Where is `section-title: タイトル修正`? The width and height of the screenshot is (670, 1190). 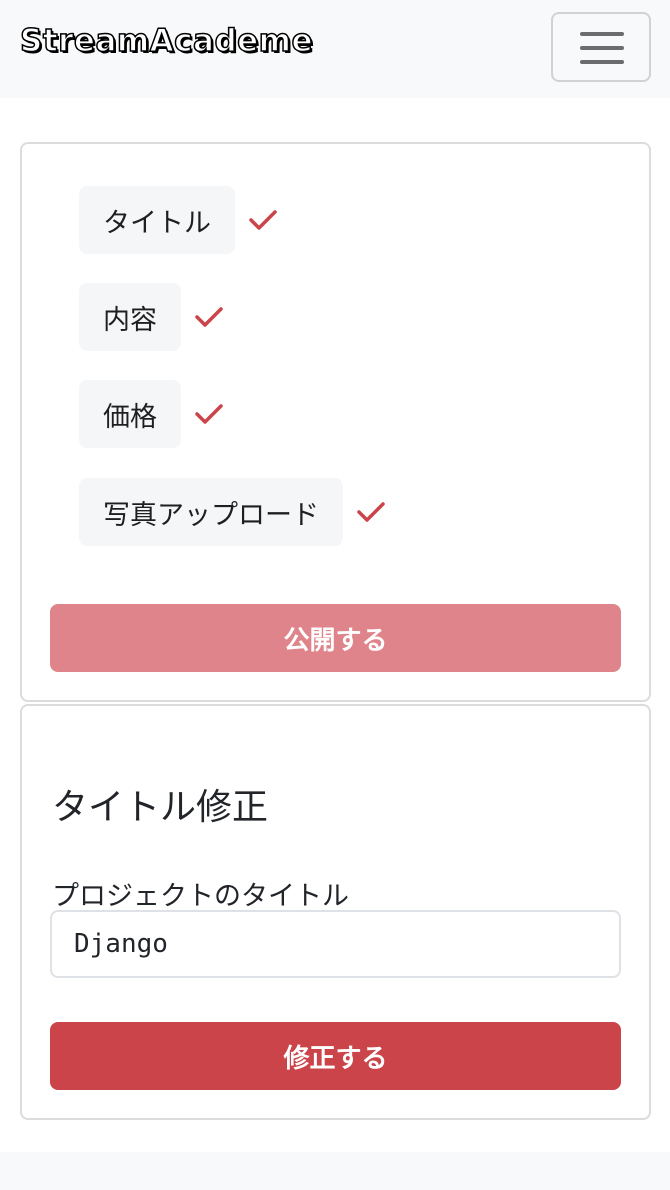 section-title: タイトル修正 is located at coordinates (160, 807).